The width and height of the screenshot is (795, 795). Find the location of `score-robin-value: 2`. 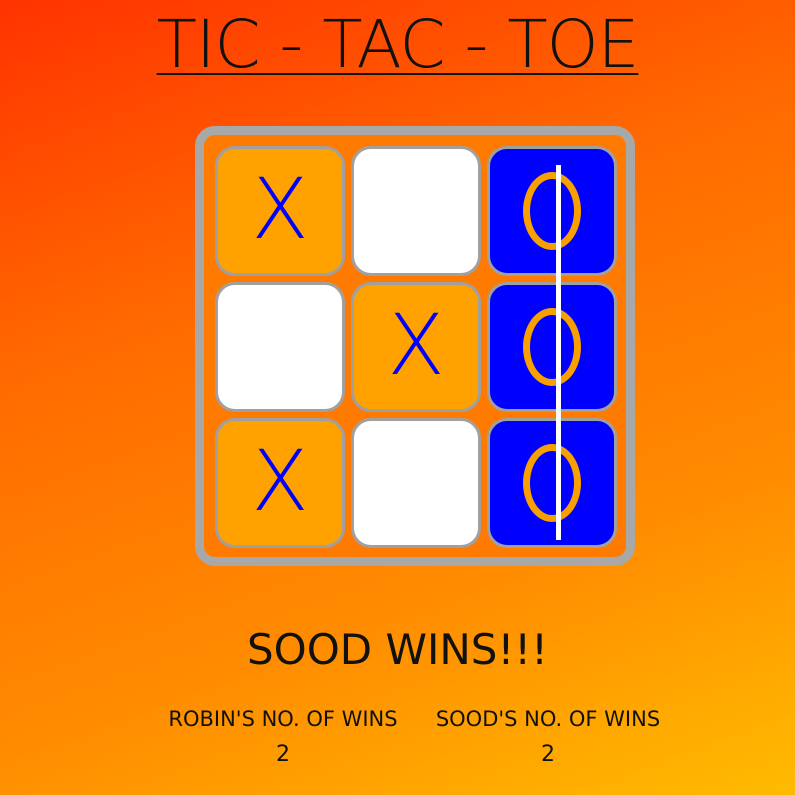

score-robin-value: 2 is located at coordinates (283, 754).